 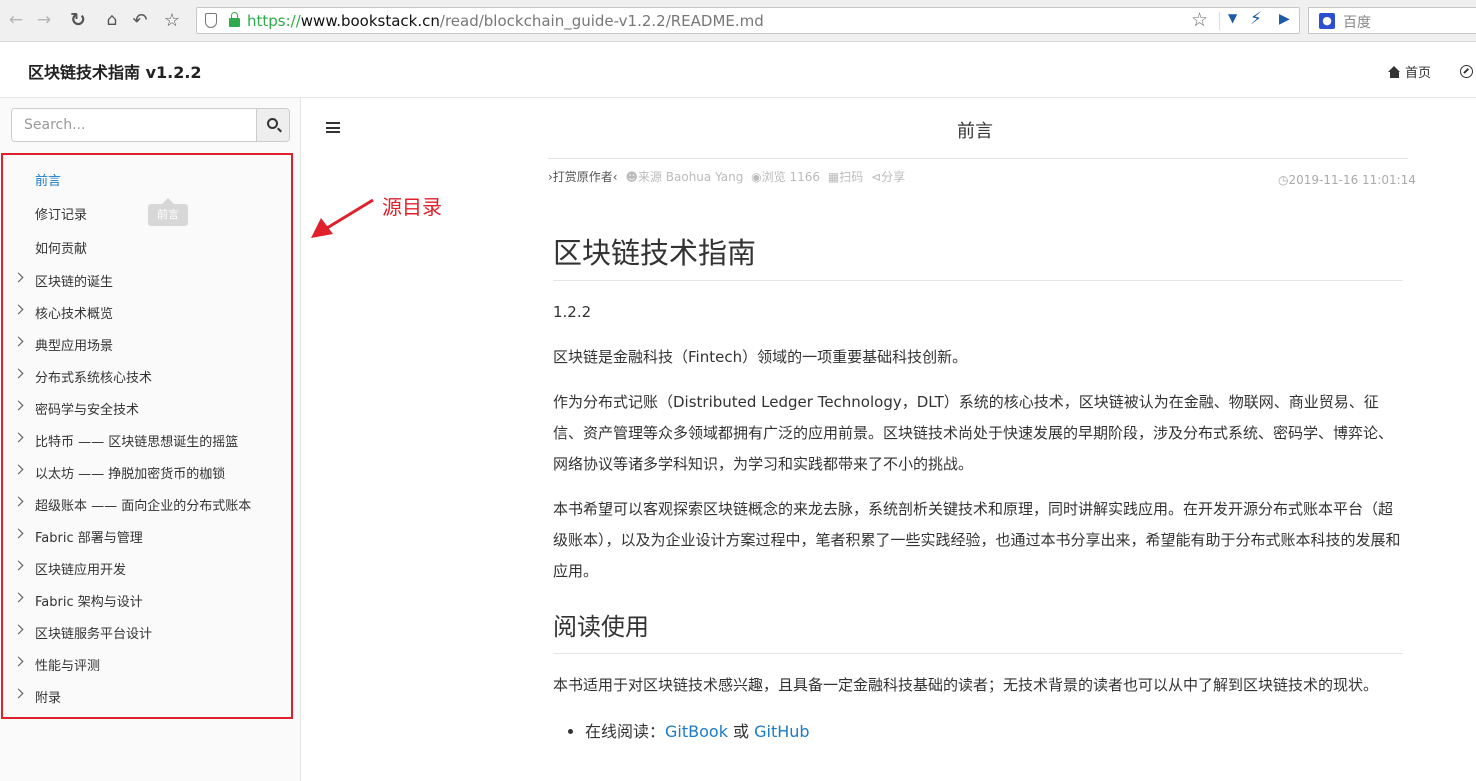 I want to click on sidebar-item: Fabric 部署与管理, so click(x=145, y=536).